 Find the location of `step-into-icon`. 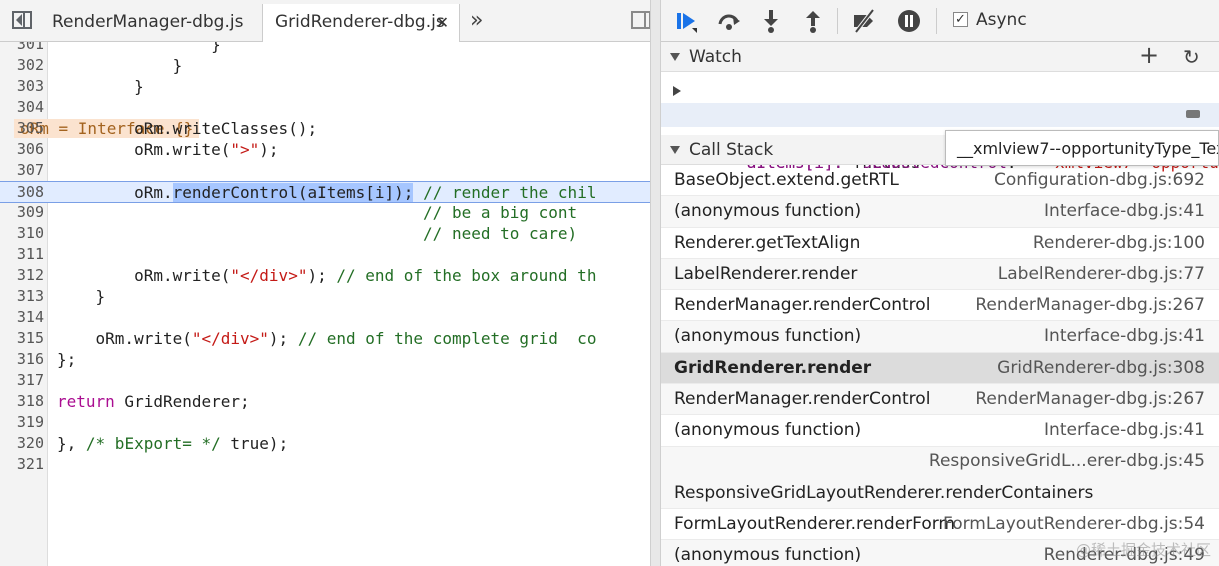

step-into-icon is located at coordinates (771, 21).